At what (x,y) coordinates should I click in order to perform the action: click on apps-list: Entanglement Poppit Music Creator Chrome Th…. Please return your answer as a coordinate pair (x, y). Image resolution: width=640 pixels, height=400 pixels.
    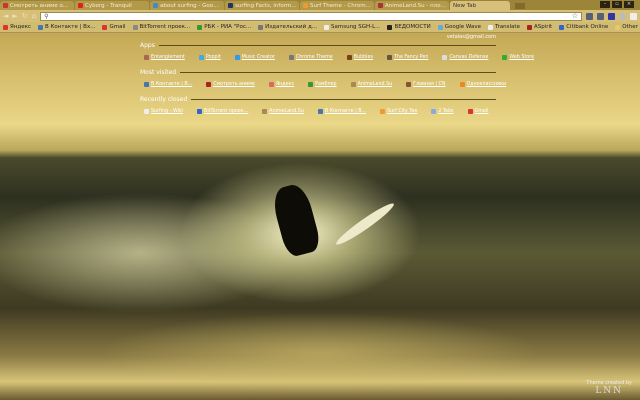
    Looking at the image, I should click on (337, 58).